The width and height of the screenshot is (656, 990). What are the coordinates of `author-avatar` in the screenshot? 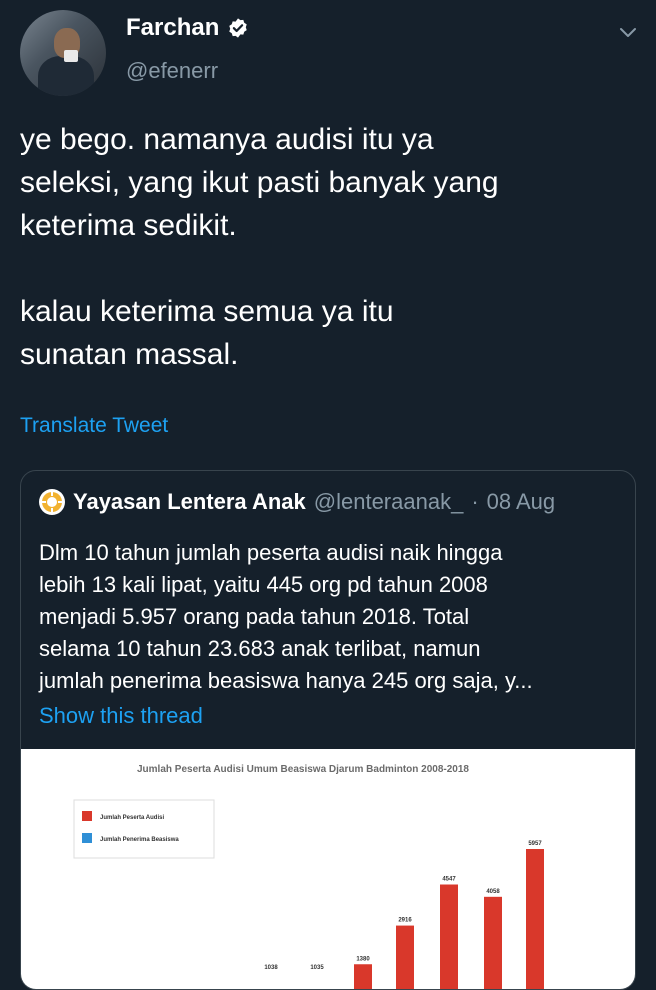 It's located at (63, 53).